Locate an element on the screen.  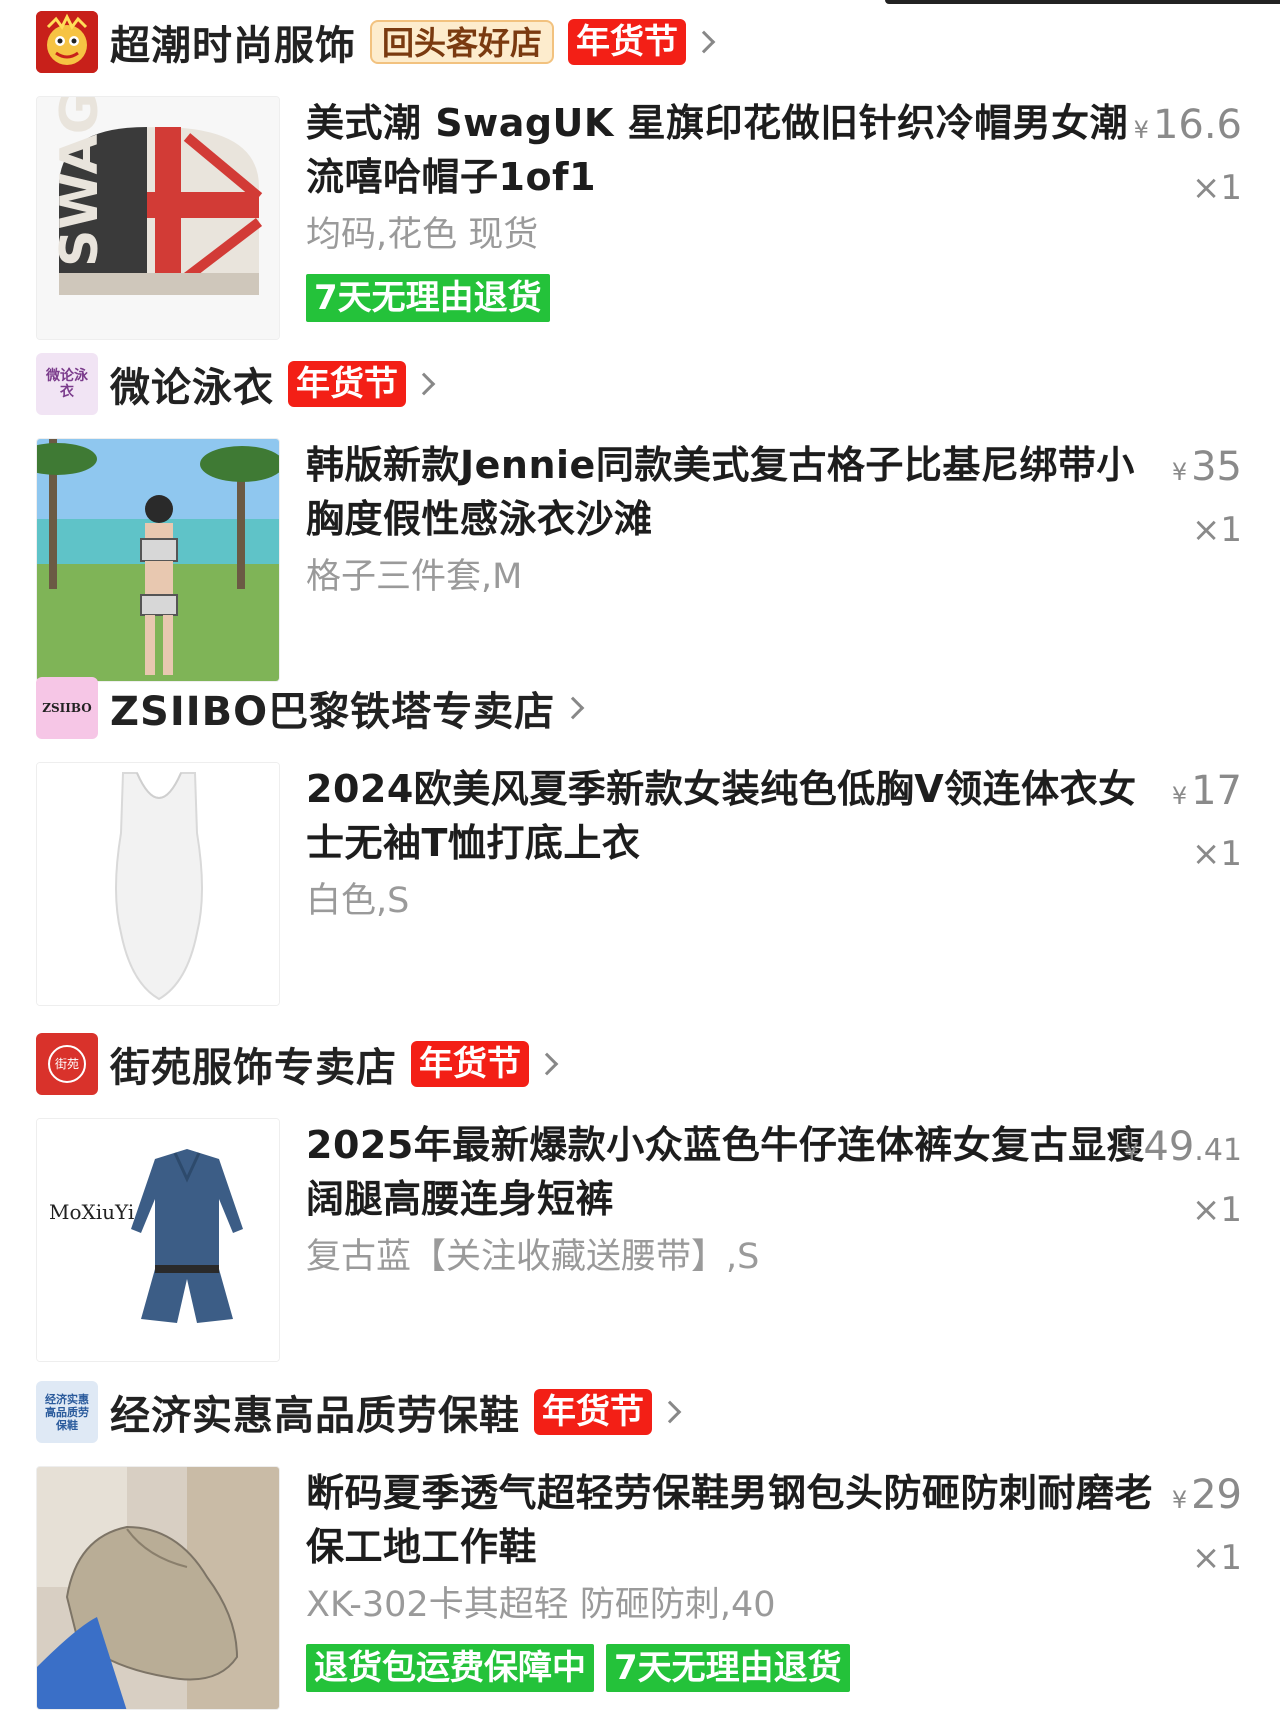
swimsuit-beach-image is located at coordinates (158, 560).